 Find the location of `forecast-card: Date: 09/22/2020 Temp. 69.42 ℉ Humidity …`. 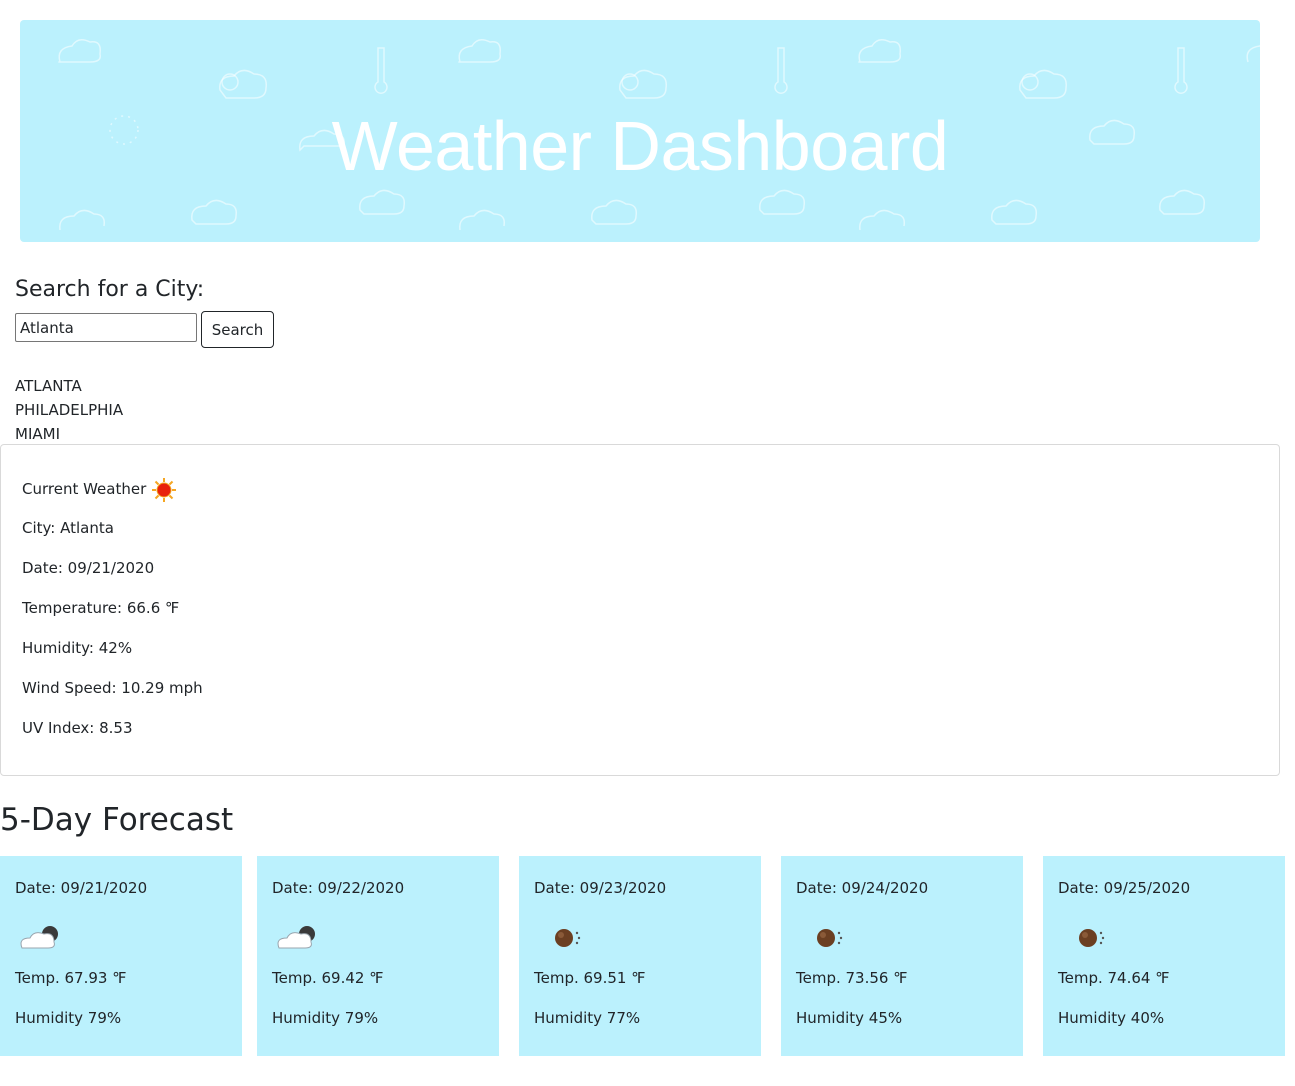

forecast-card: Date: 09/22/2020 Temp. 69.42 ℉ Humidity … is located at coordinates (378, 956).